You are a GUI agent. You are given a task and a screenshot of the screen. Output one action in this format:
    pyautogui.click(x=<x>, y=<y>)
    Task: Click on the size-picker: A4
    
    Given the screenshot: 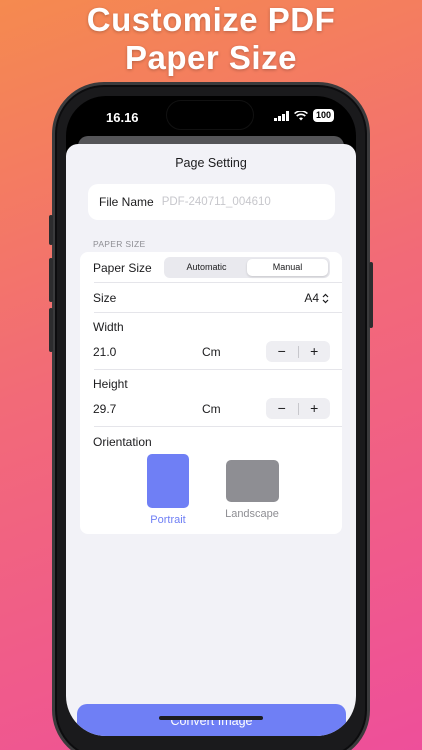 What is the action you would take?
    pyautogui.click(x=316, y=298)
    